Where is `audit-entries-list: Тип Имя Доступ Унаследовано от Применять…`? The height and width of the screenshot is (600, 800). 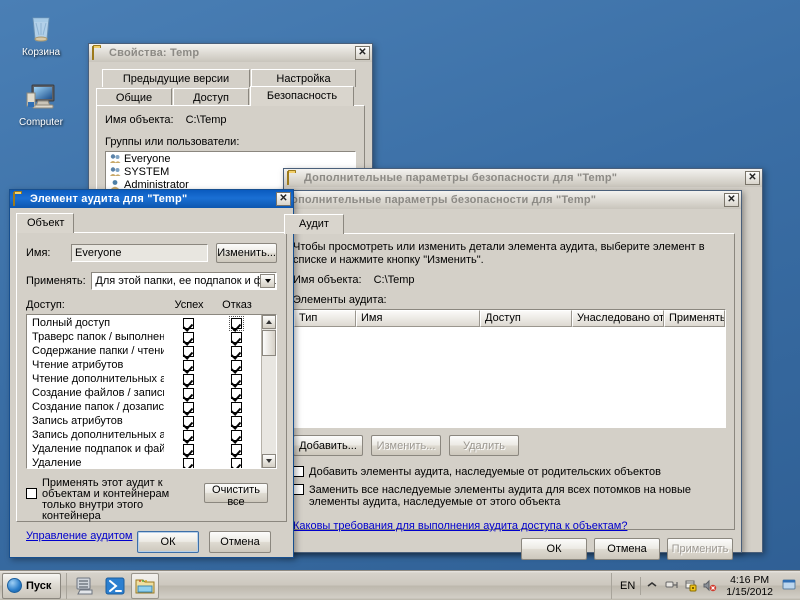
audit-entries-list: Тип Имя Доступ Унаследовано от Применять… is located at coordinates (509, 368).